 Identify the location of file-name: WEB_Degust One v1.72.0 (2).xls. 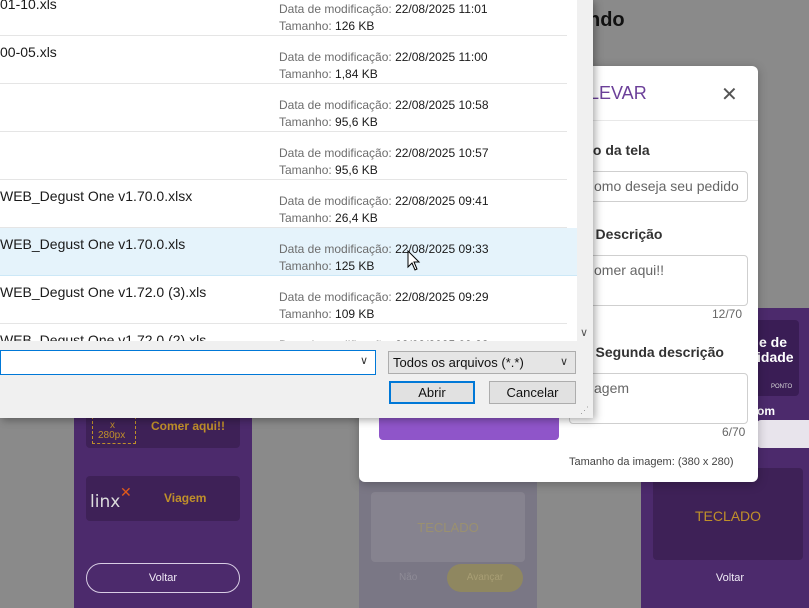
(103, 336).